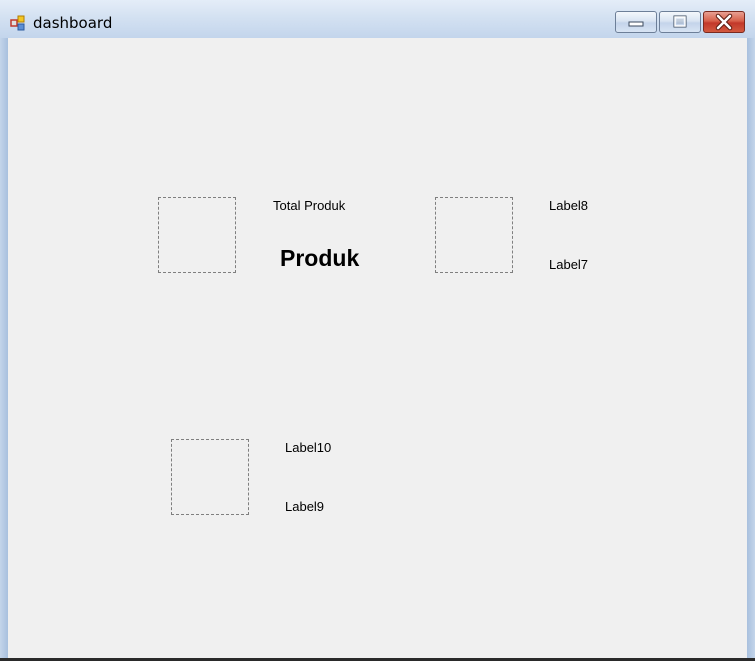 The width and height of the screenshot is (755, 661). What do you see at coordinates (305, 506) in the screenshot?
I see `label9: Label9` at bounding box center [305, 506].